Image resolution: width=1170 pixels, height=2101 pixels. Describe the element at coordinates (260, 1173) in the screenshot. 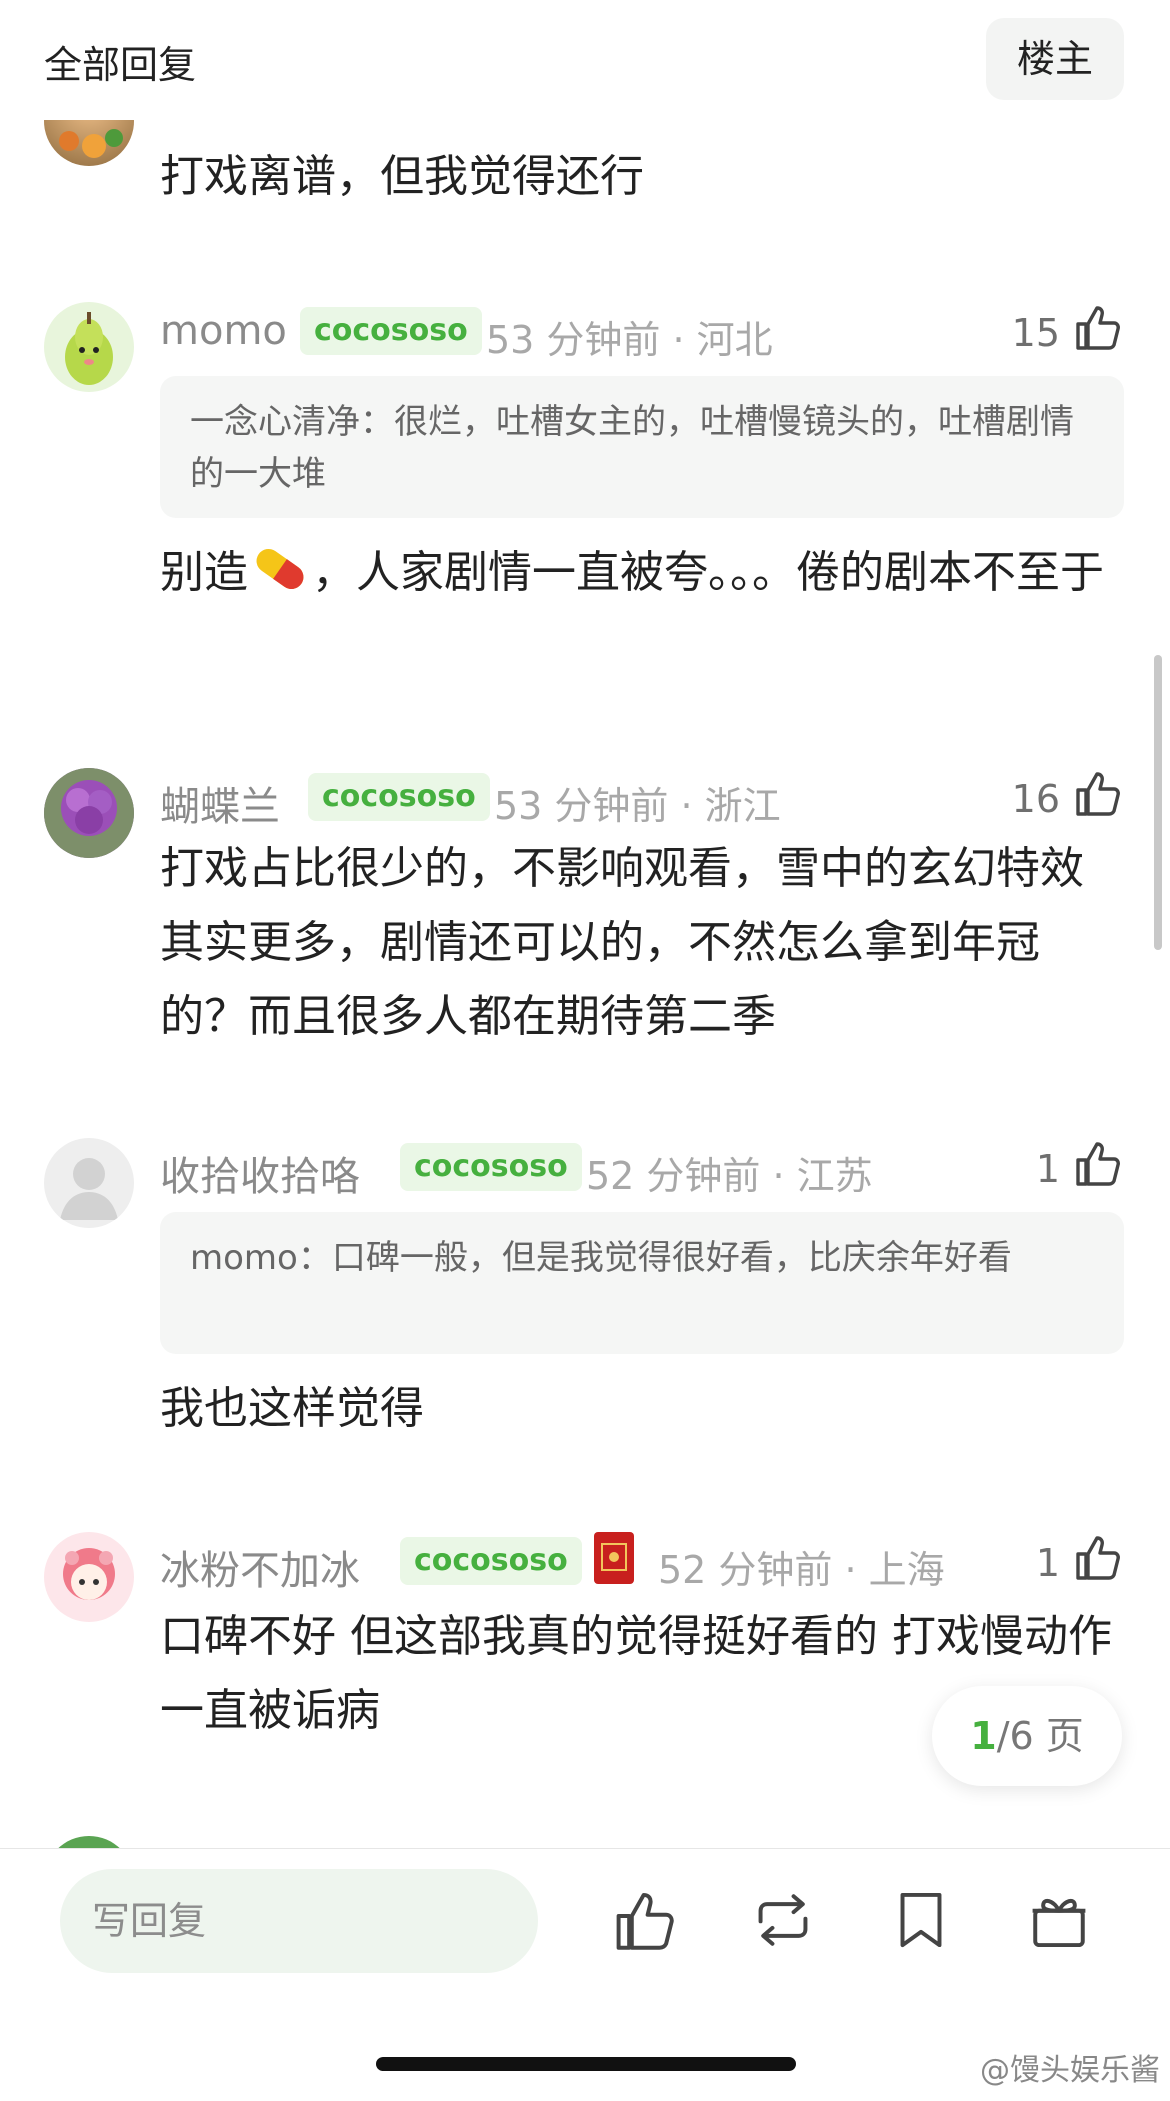

I see `username: 收拾收拾咯` at that location.